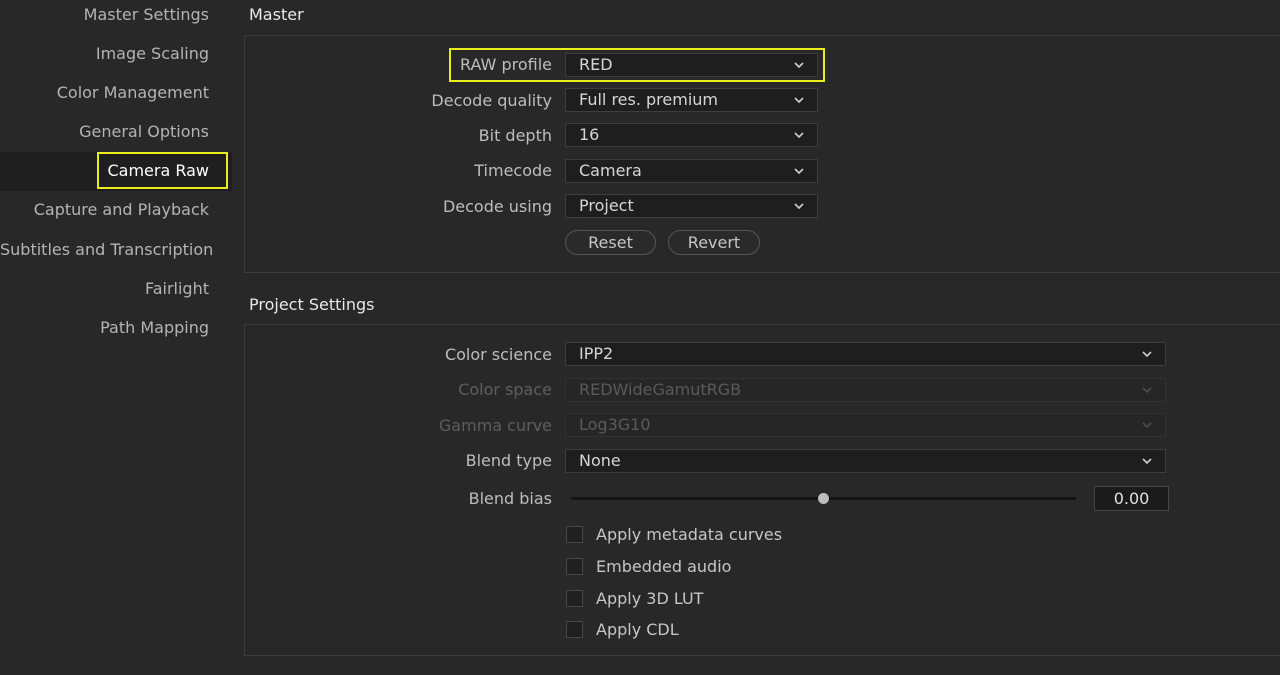 This screenshot has width=1280, height=675. What do you see at coordinates (497, 206) in the screenshot?
I see `decode-using-label: Decode using` at bounding box center [497, 206].